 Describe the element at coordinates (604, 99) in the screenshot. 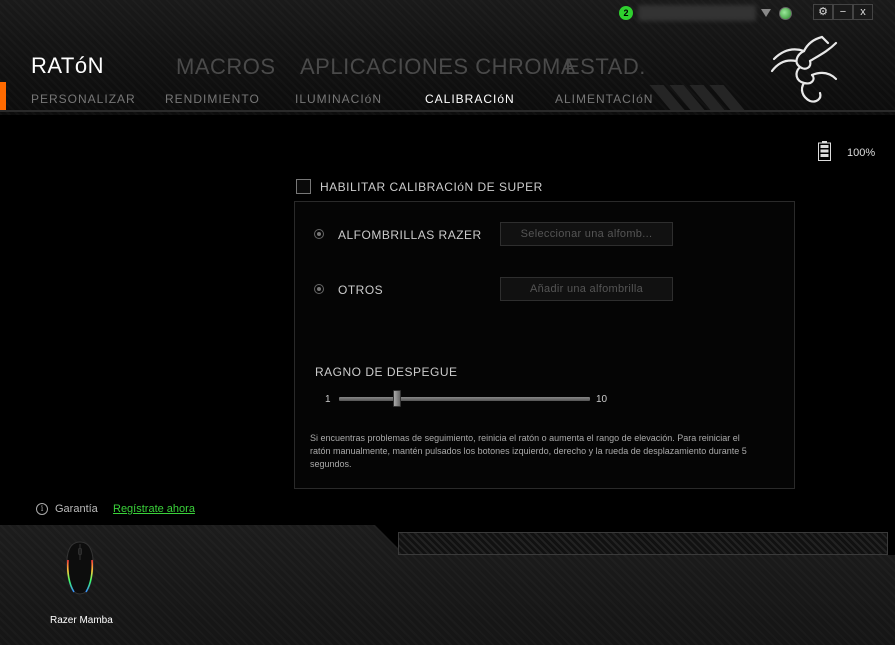

I see `subtab-power: ALIMENTACIóN` at that location.